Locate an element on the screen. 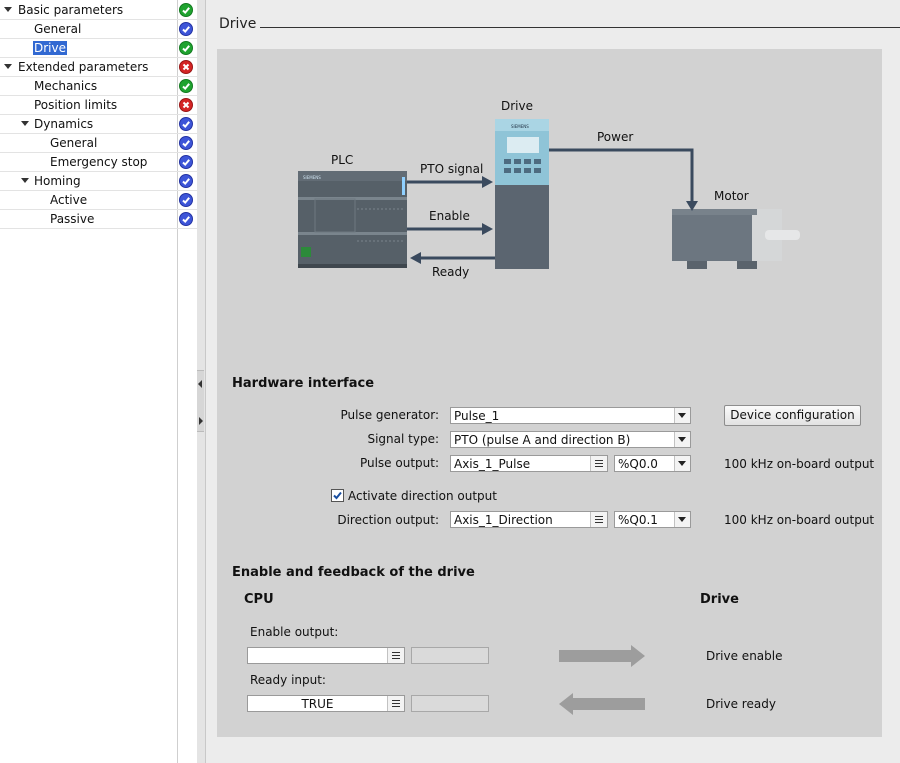 This screenshot has width=900, height=763. tree-item-label: Emergency stop is located at coordinates (99, 162).